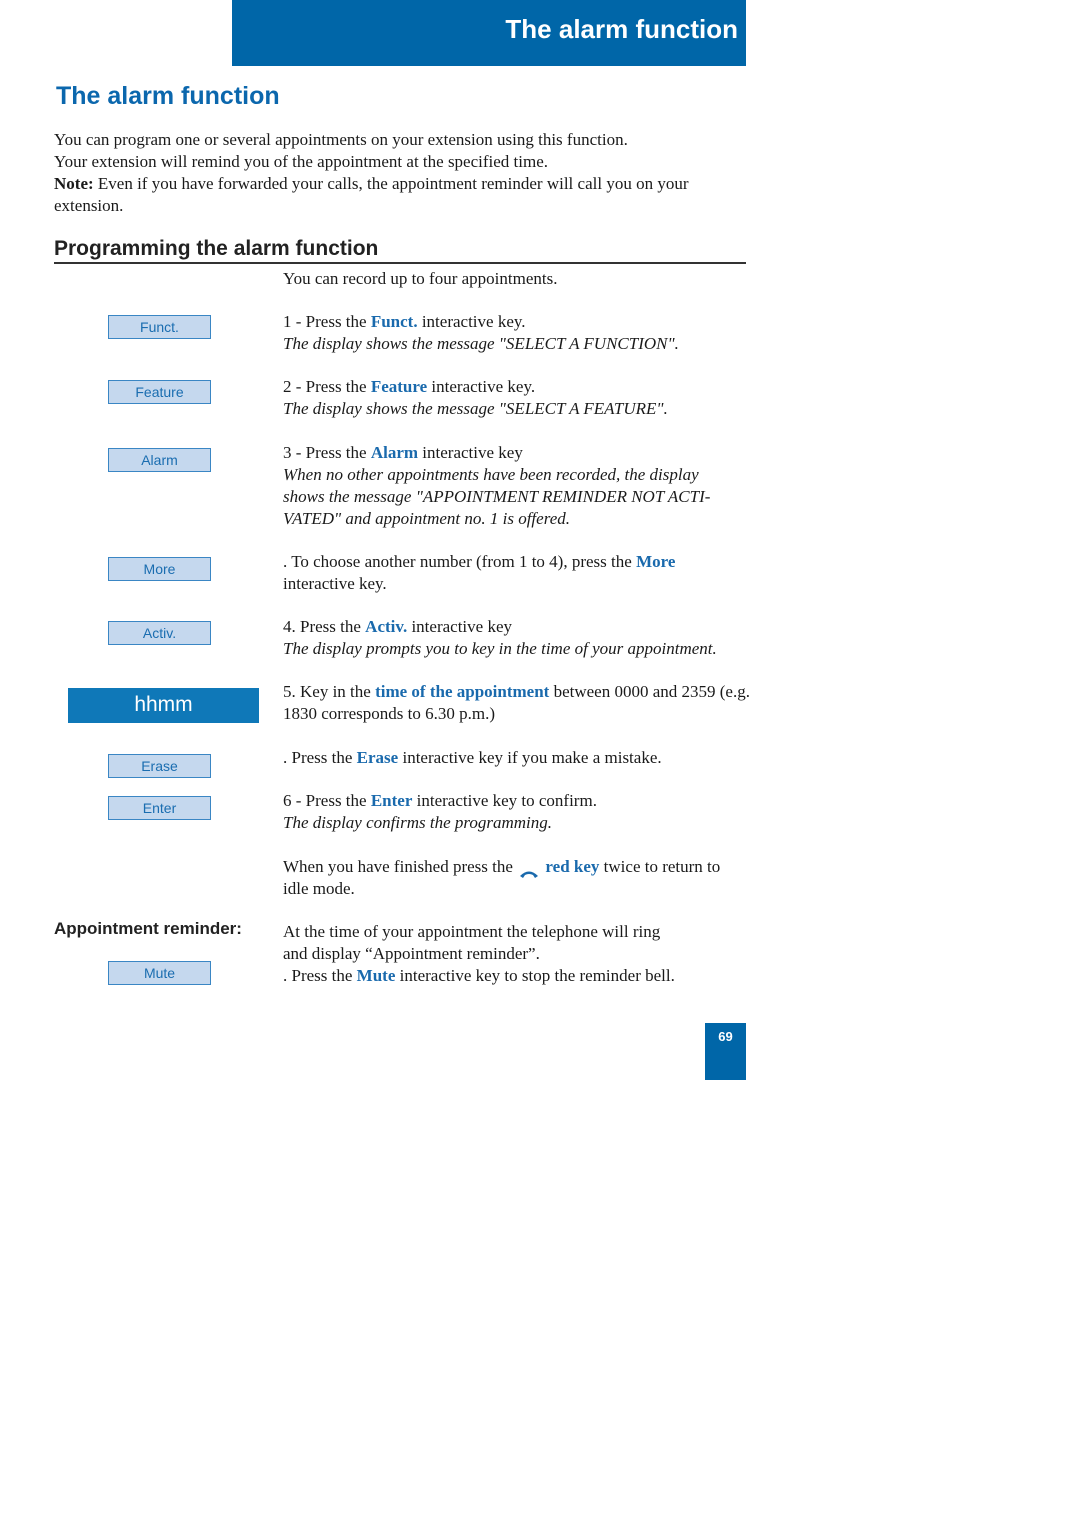 Image resolution: width=1080 pixels, height=1528 pixels. Describe the element at coordinates (159, 569) in the screenshot. I see `more-key: More` at that location.